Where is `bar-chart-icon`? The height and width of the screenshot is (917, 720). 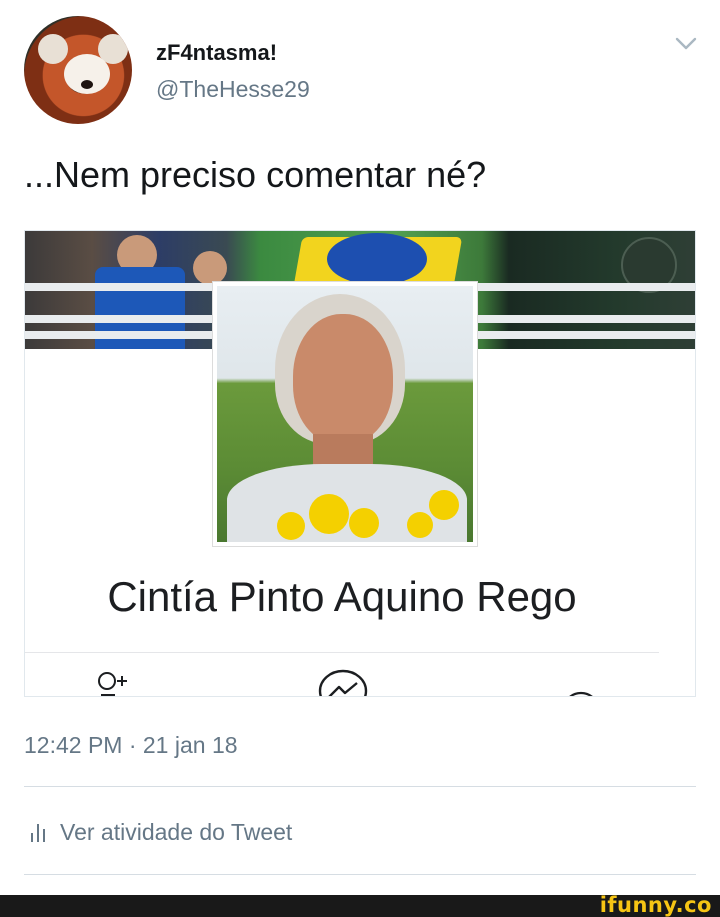 bar-chart-icon is located at coordinates (38, 833).